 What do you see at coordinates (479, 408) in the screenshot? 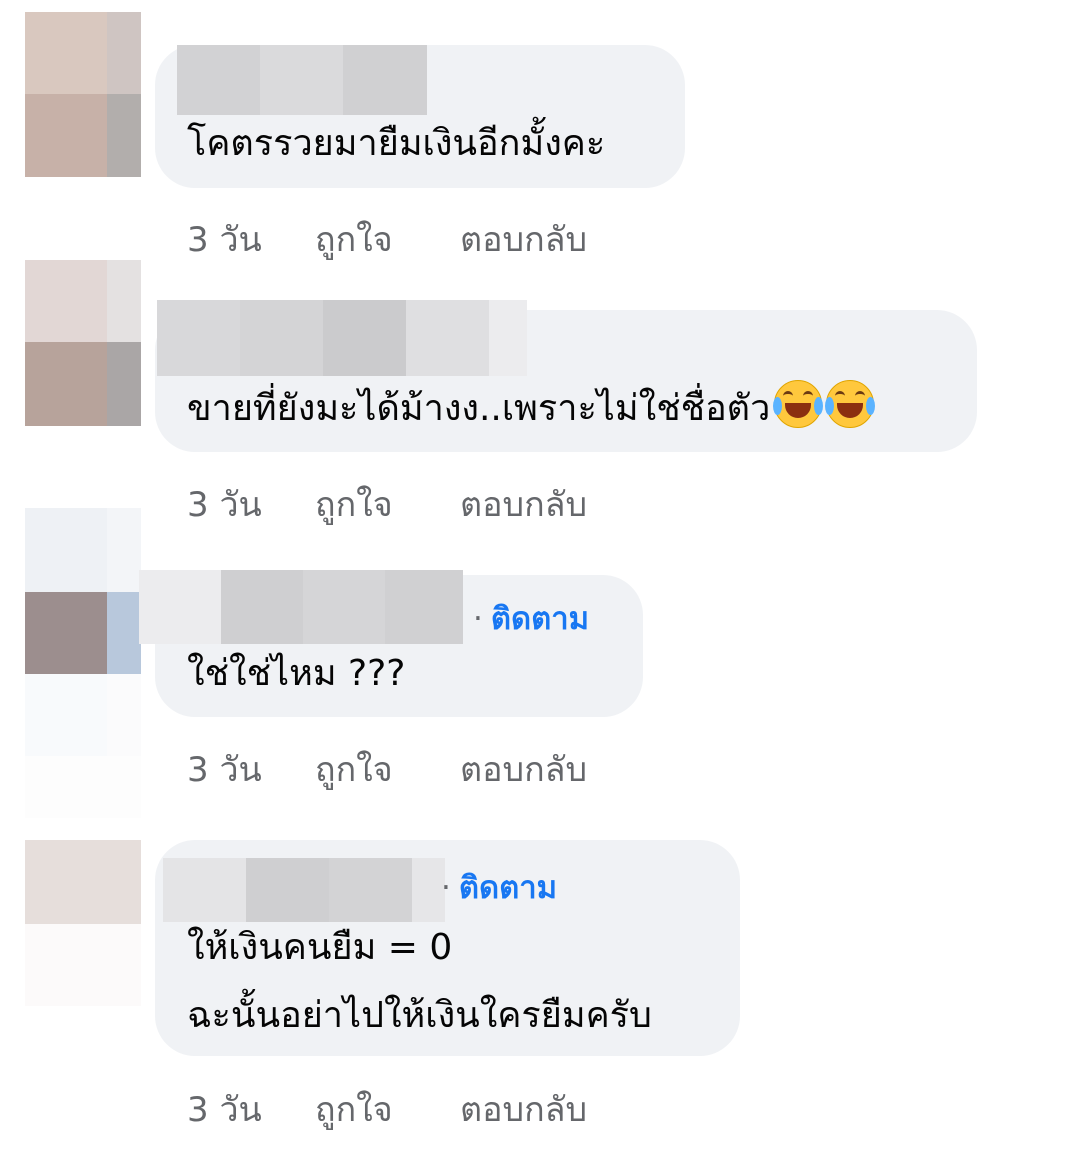
I see `comment-text-content: ขายที่ยังมะได้ม้างง..เพราะไม่ใช่ชื่อตัว` at bounding box center [479, 408].